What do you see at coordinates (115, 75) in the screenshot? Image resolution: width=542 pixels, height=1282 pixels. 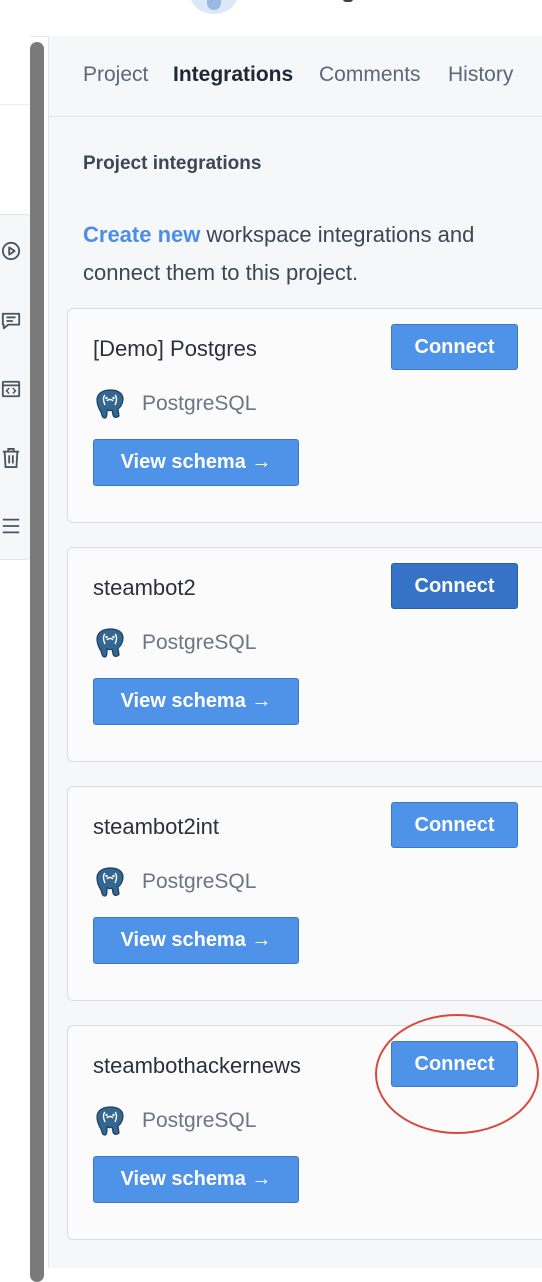 I see `tab-project: Project` at bounding box center [115, 75].